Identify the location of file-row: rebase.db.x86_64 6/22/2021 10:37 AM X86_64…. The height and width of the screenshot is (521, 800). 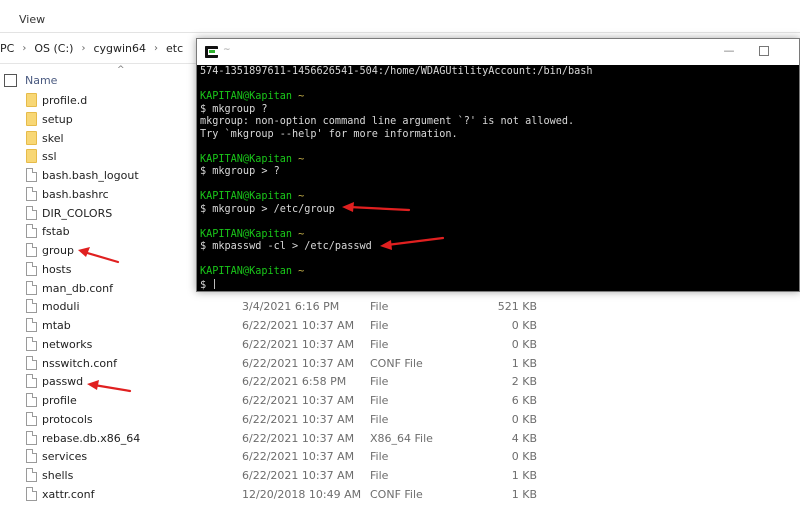
(400, 438).